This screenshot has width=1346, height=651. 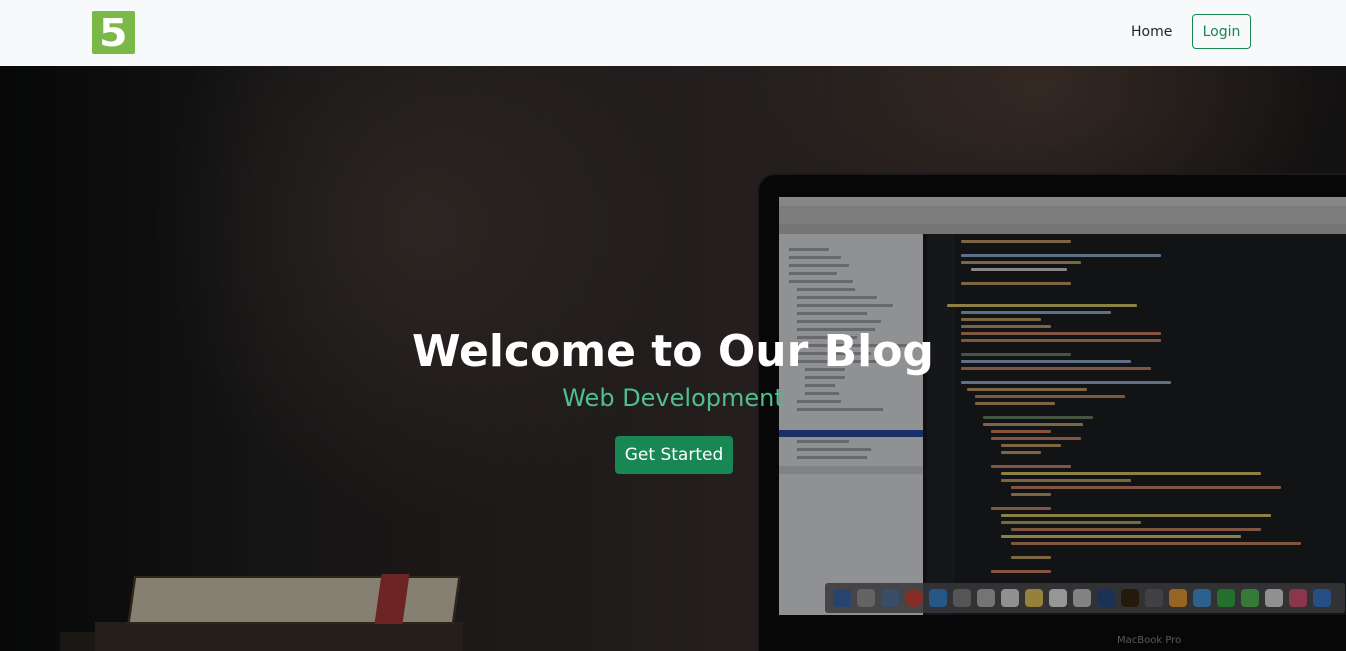 What do you see at coordinates (673, 398) in the screenshot?
I see `hero-subtitle: Web Development` at bounding box center [673, 398].